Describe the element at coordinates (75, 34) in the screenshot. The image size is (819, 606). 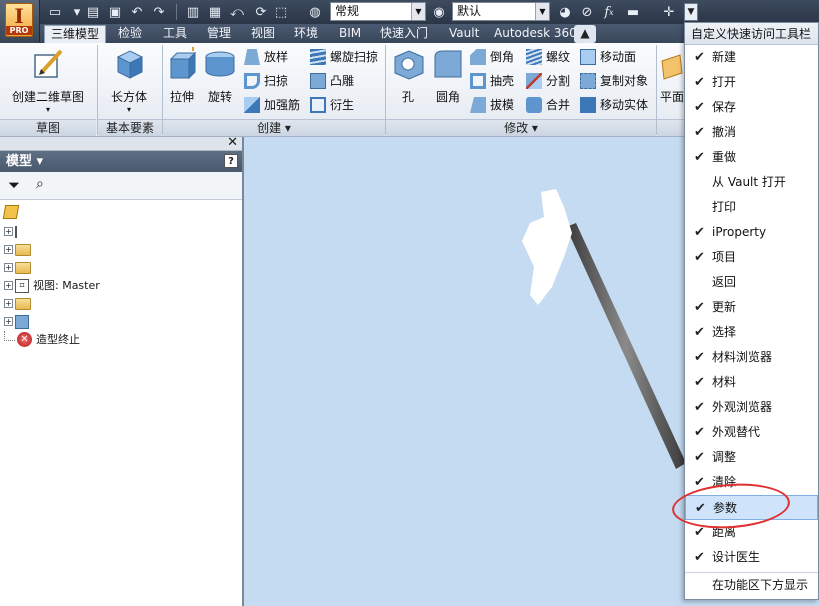
I see `tab-3d-model: 三维模型` at that location.